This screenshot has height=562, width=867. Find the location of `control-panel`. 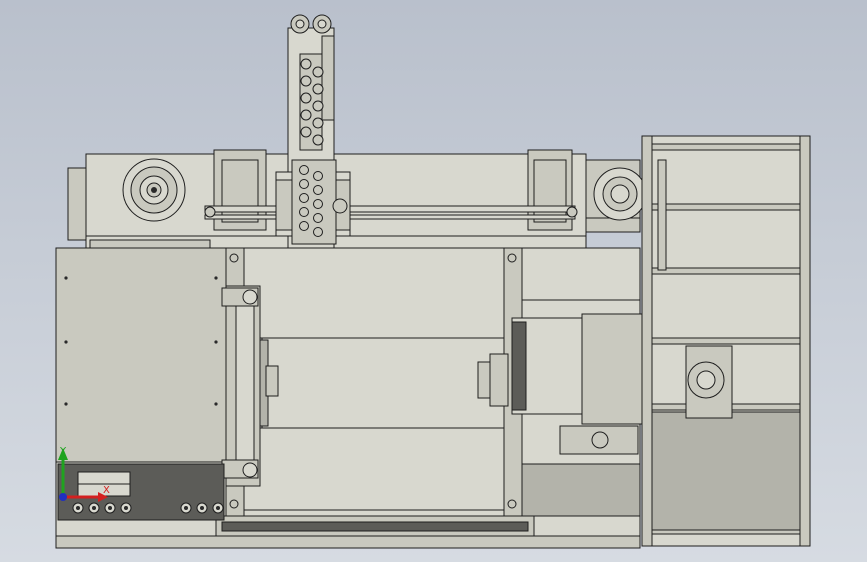

control-panel is located at coordinates (141, 492).